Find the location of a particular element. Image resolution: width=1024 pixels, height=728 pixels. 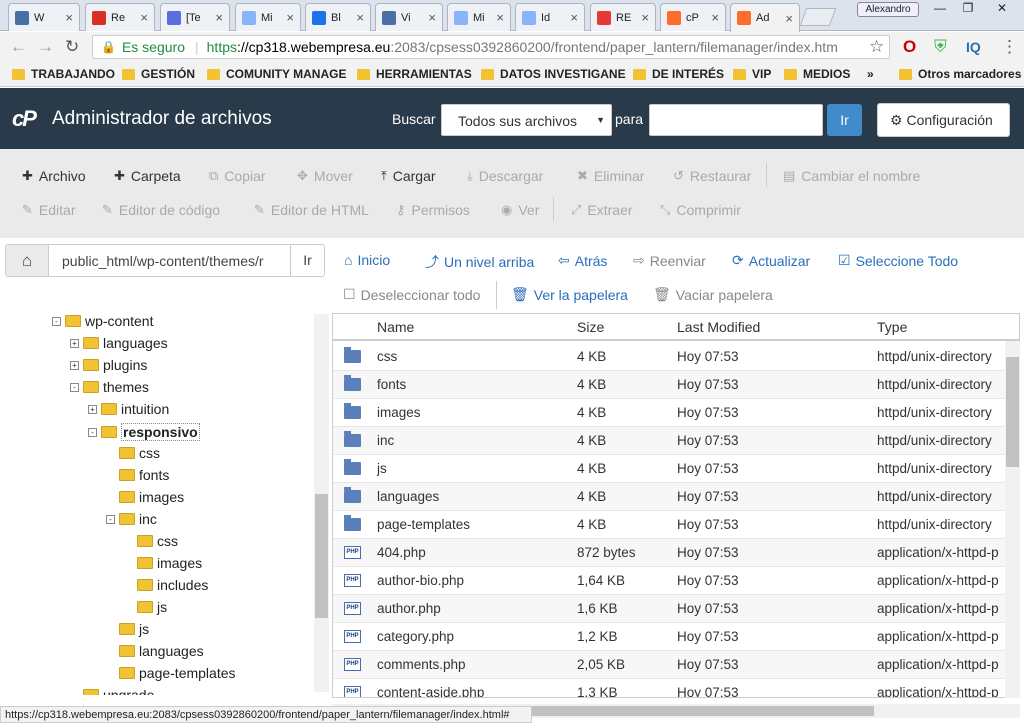

bookmark-folder: GESTIÓN is located at coordinates (158, 74).